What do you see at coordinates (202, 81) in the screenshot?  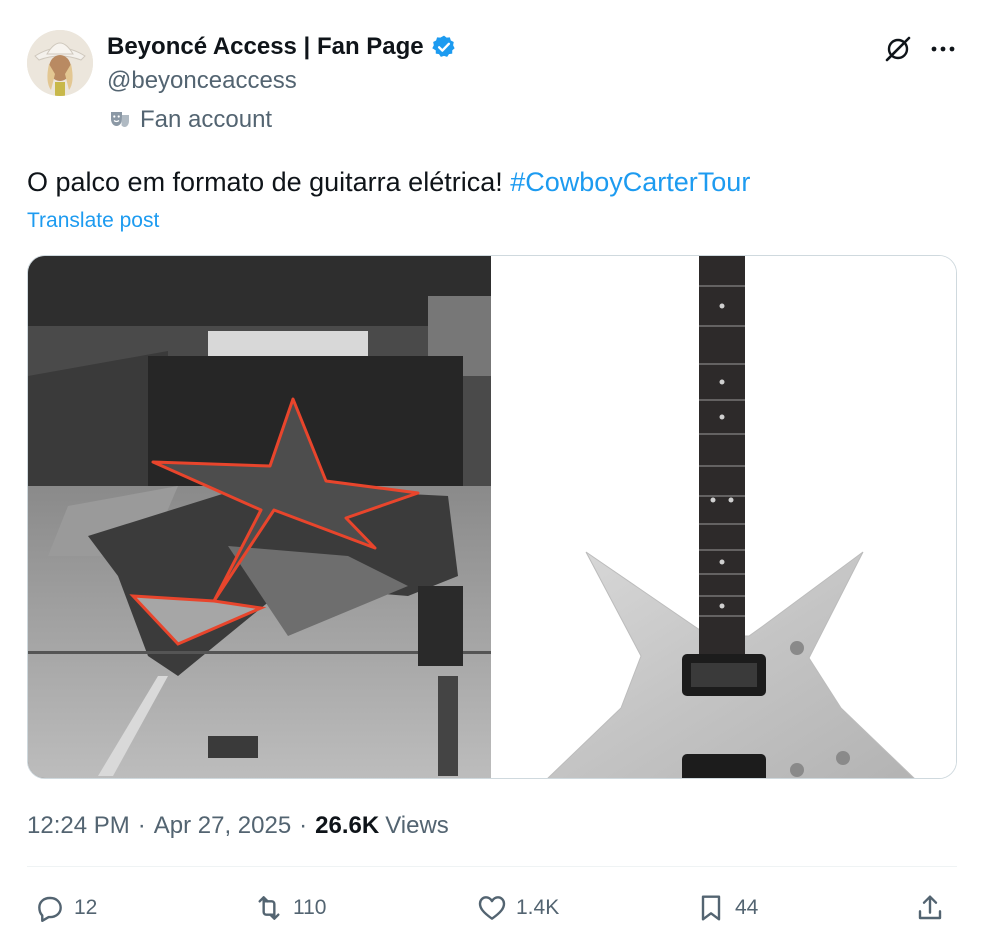 I see `author-handle: @beyonceaccess` at bounding box center [202, 81].